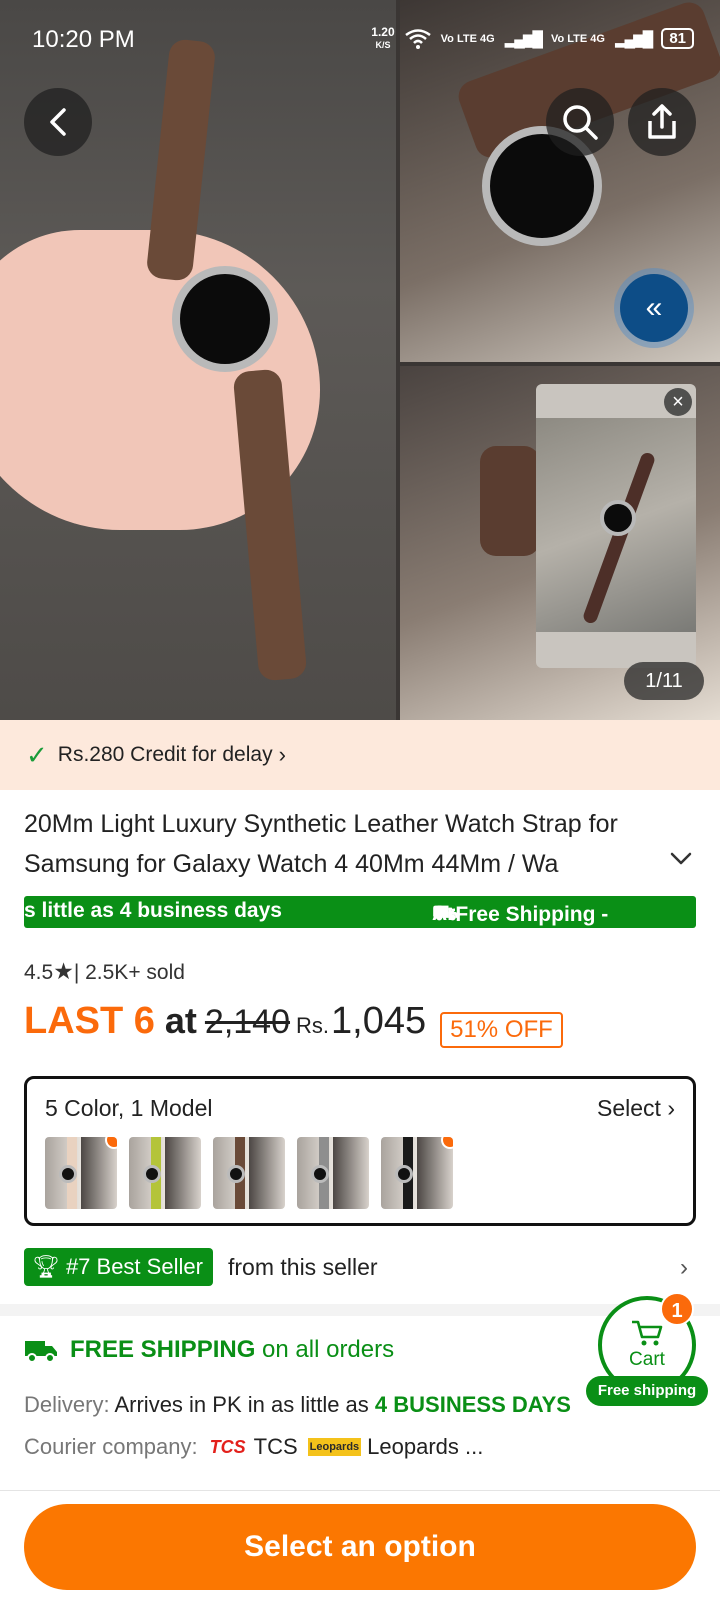 The image size is (720, 1612). I want to click on share-button, so click(662, 122).